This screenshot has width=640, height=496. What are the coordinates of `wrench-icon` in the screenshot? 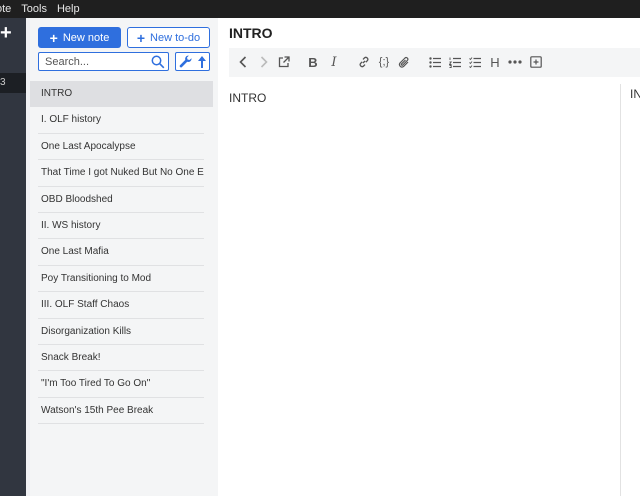 It's located at (186, 62).